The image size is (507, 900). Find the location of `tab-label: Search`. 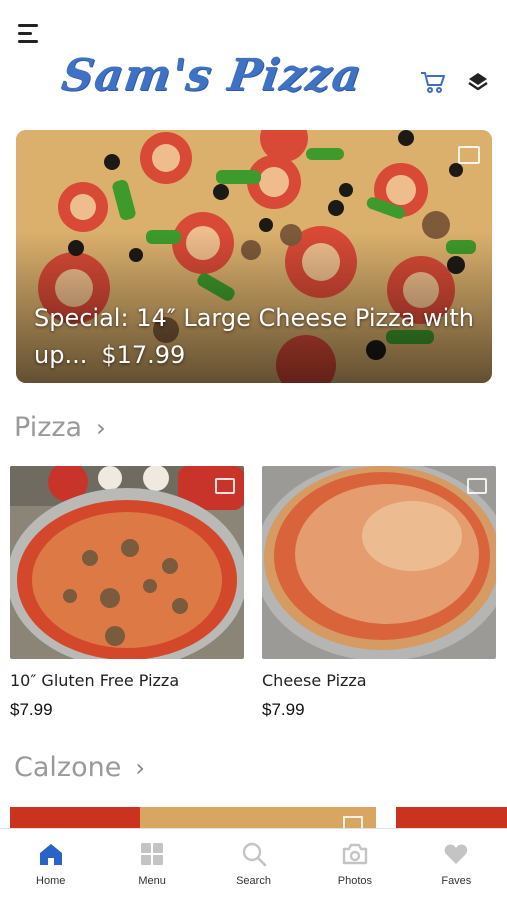

tab-label: Search is located at coordinates (253, 881).